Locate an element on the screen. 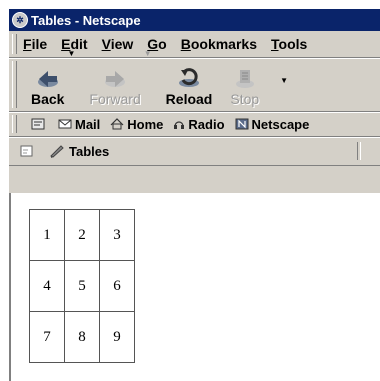 The width and height of the screenshot is (380, 381). title-bar: ✲ Tables - Netscape is located at coordinates (194, 20).